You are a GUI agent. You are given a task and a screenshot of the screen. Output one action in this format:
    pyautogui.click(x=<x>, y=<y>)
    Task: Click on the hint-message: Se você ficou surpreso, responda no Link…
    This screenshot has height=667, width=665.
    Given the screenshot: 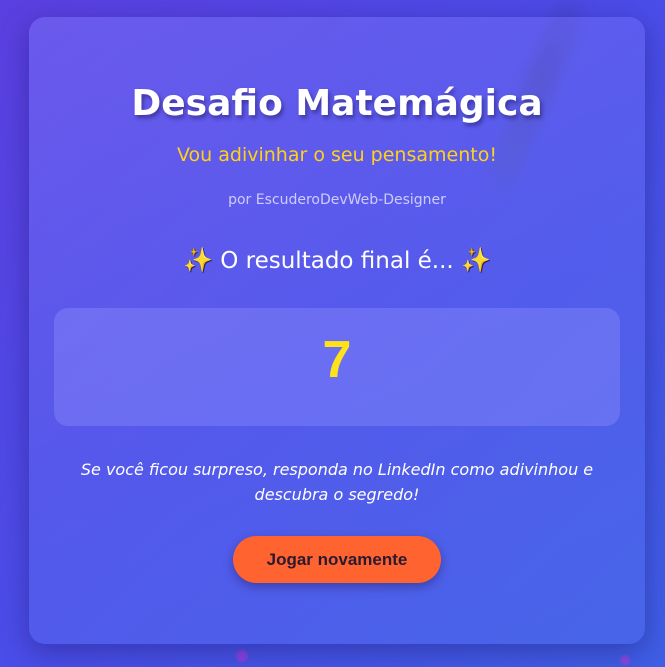 What is the action you would take?
    pyautogui.click(x=337, y=482)
    